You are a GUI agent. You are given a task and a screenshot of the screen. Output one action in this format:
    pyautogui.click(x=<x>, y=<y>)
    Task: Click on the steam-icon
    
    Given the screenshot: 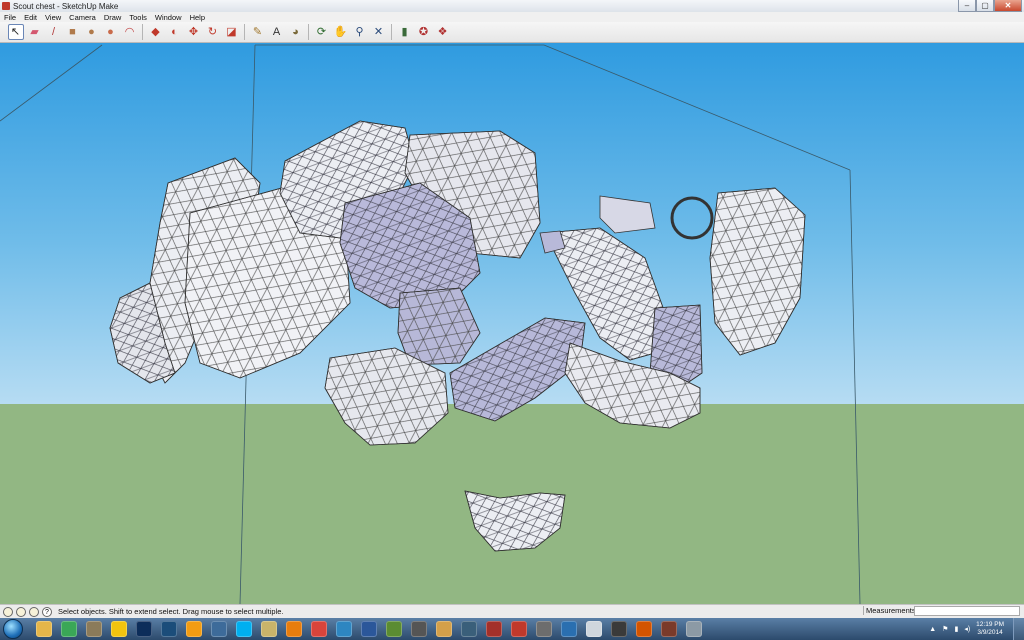 What is the action you would take?
    pyautogui.click(x=168, y=629)
    